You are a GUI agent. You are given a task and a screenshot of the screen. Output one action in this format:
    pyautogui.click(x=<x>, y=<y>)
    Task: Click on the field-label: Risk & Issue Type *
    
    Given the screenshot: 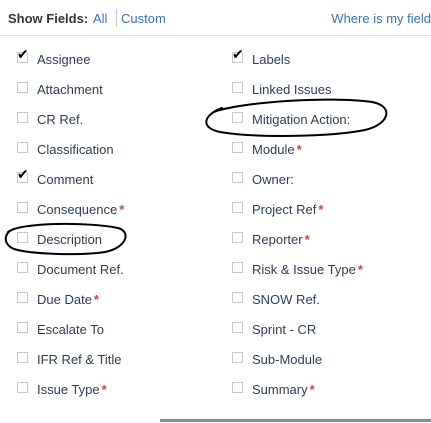 What is the action you would take?
    pyautogui.click(x=307, y=269)
    